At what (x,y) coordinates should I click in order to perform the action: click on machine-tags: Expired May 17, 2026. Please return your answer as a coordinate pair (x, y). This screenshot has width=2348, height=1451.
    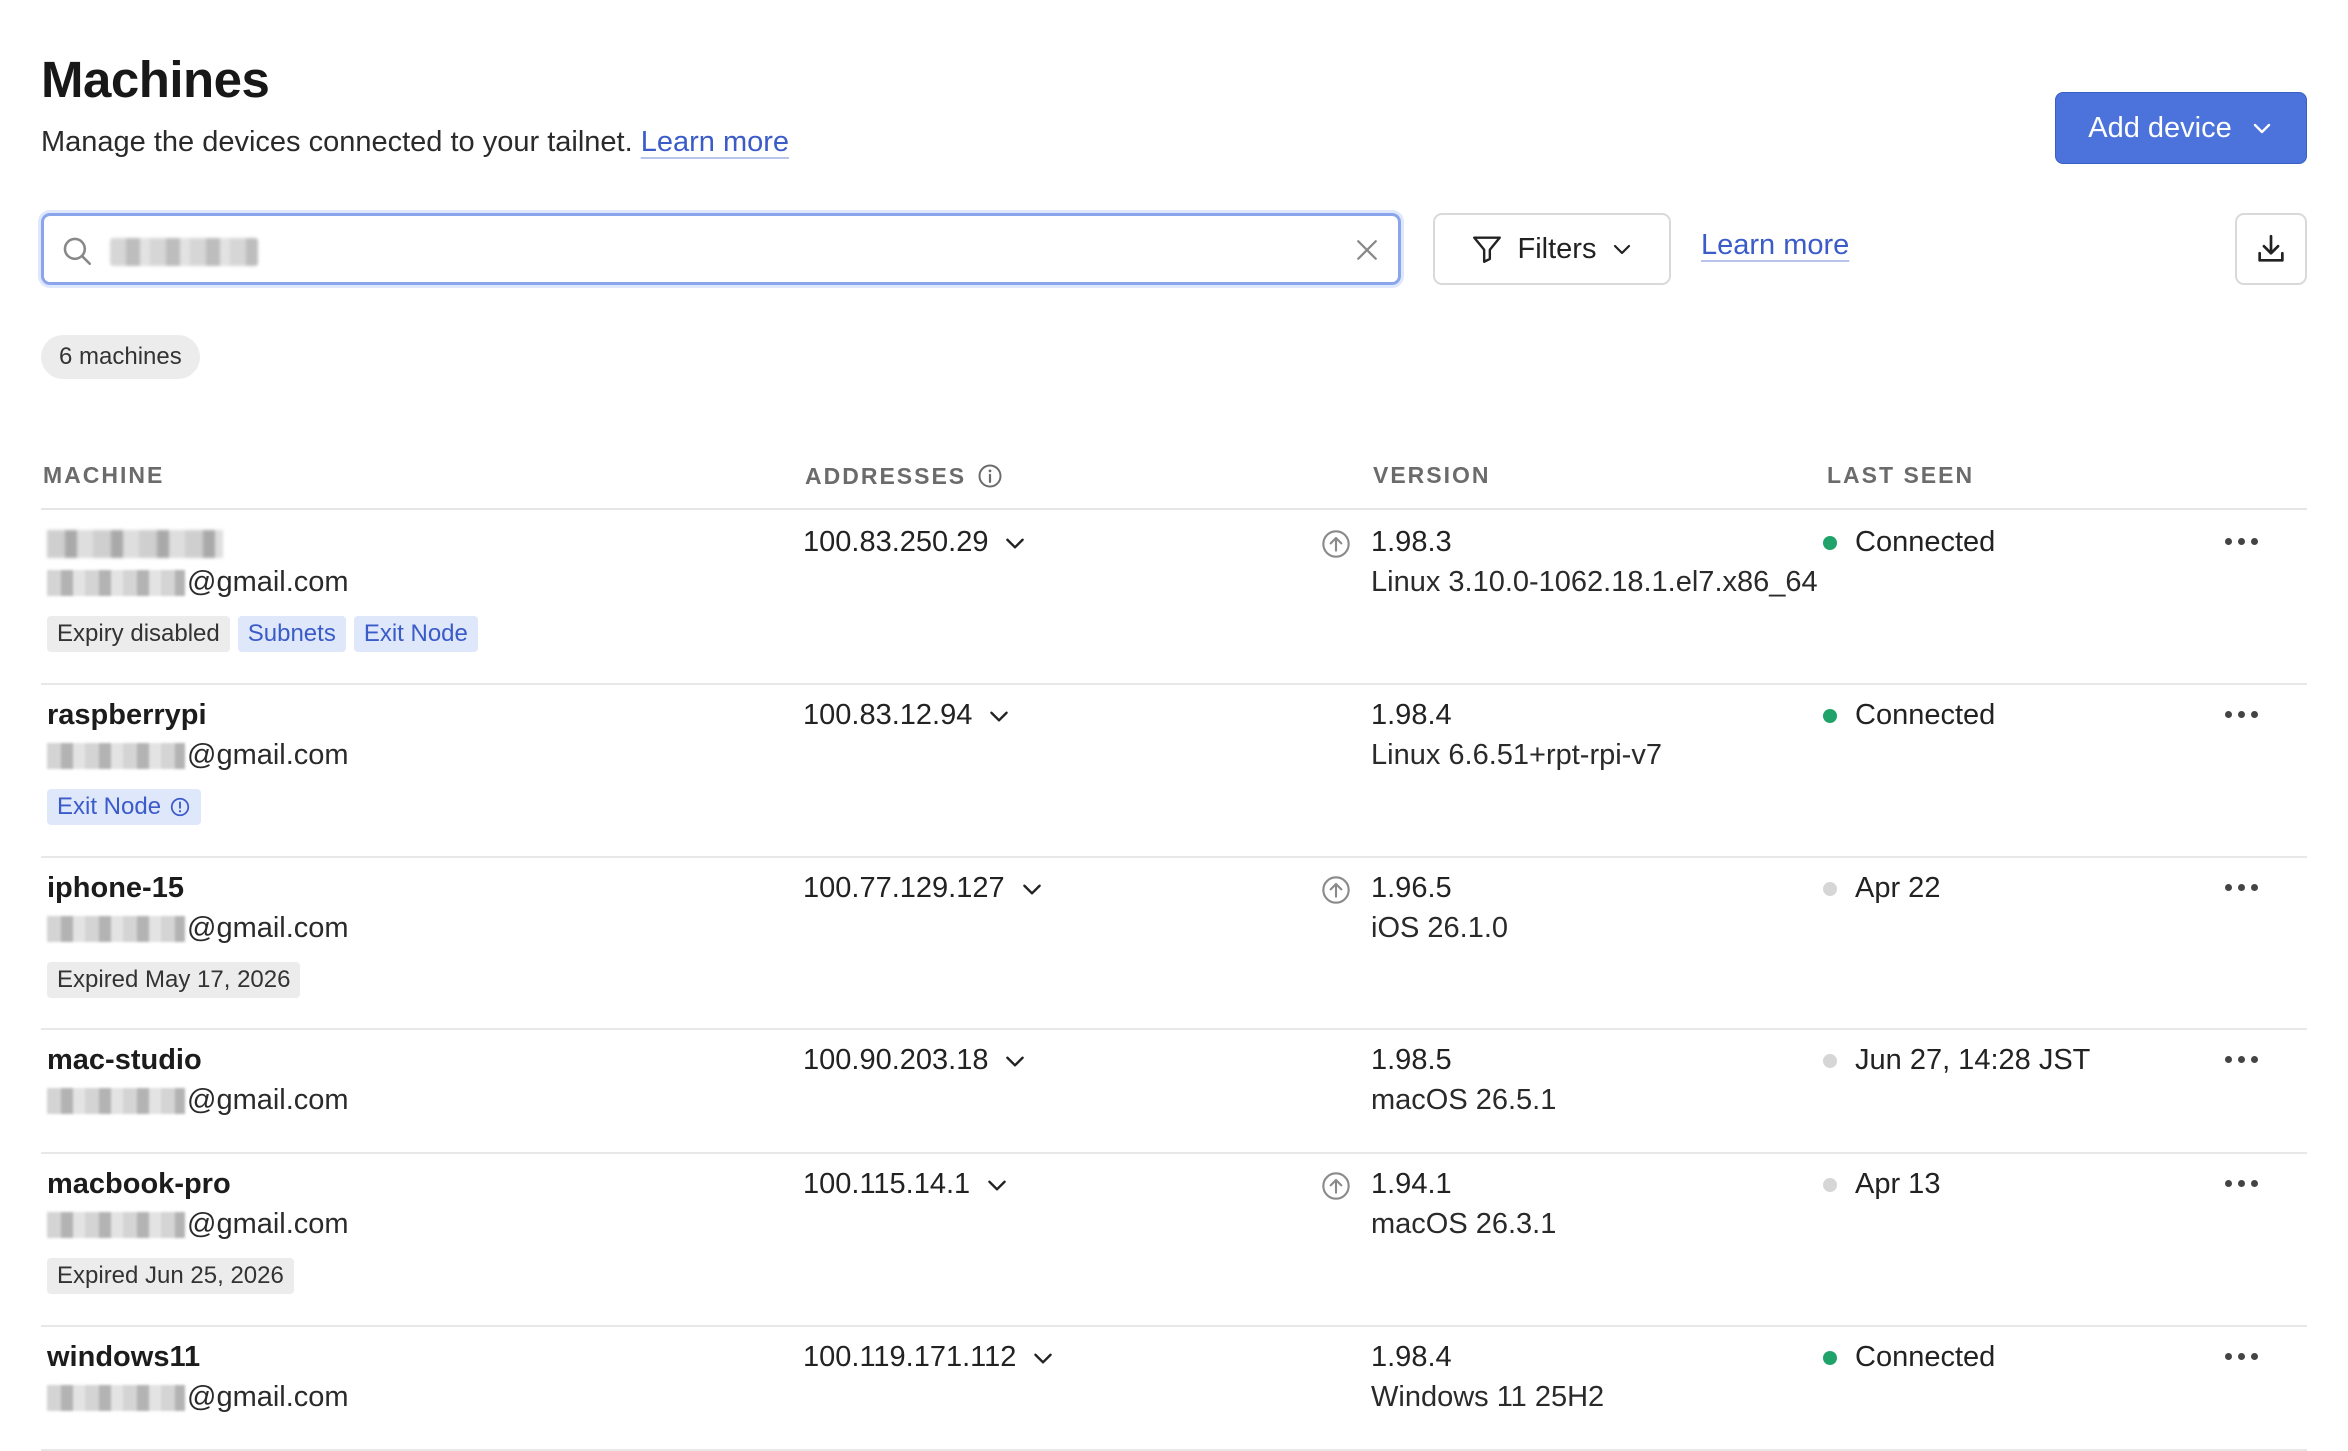
    Looking at the image, I should click on (174, 980).